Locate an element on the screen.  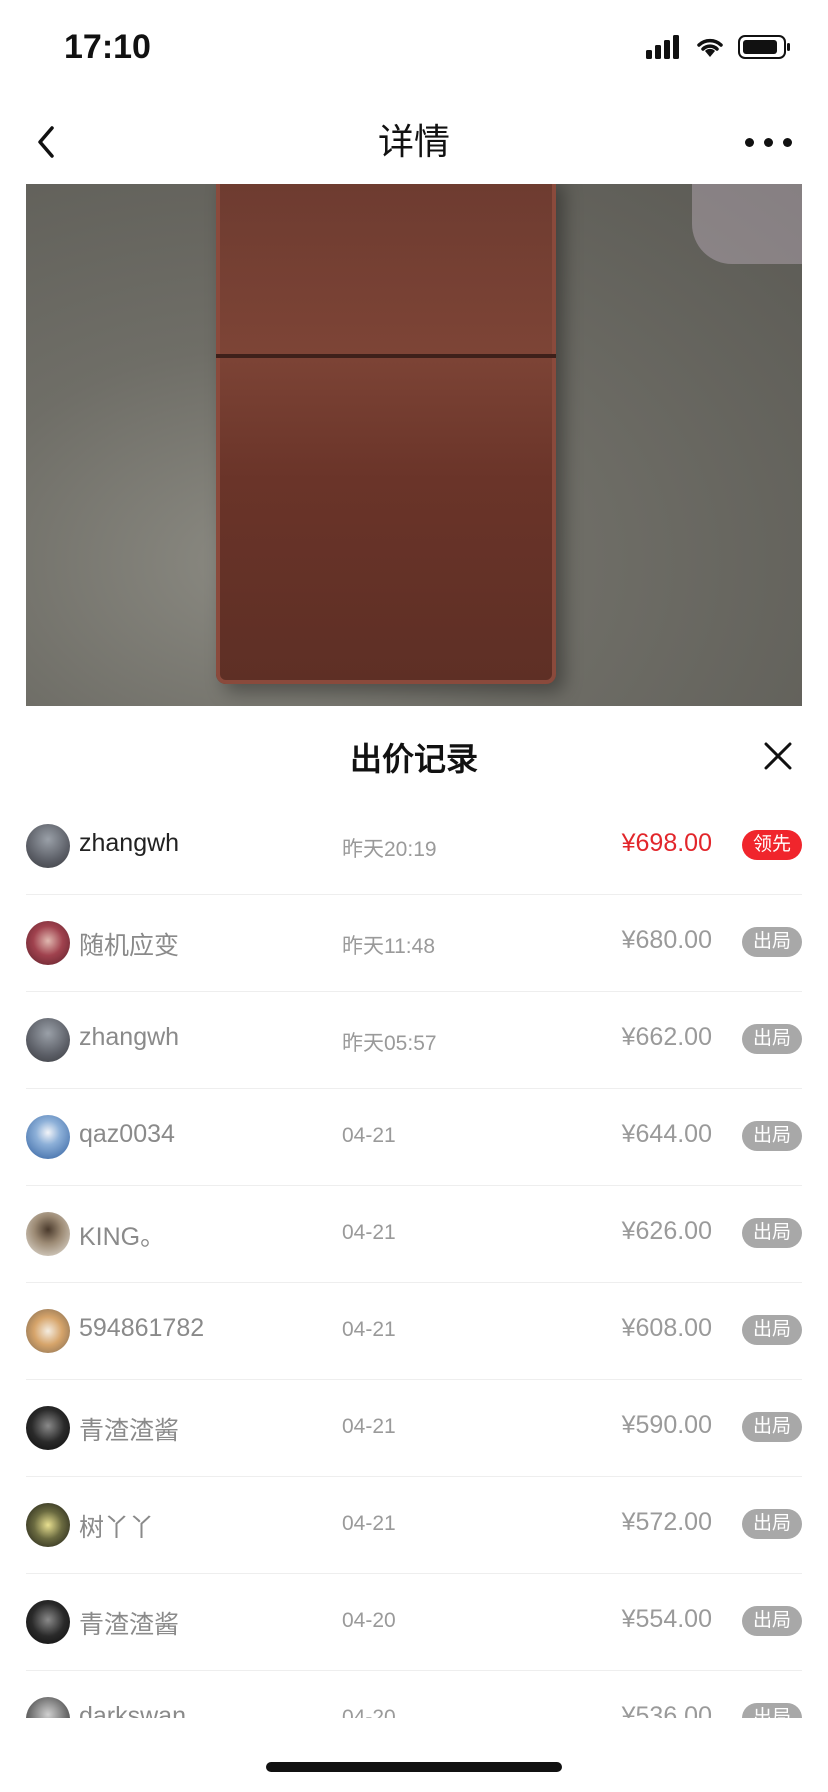
bid-price: ¥536.00 is located at coordinates (666, 1710).